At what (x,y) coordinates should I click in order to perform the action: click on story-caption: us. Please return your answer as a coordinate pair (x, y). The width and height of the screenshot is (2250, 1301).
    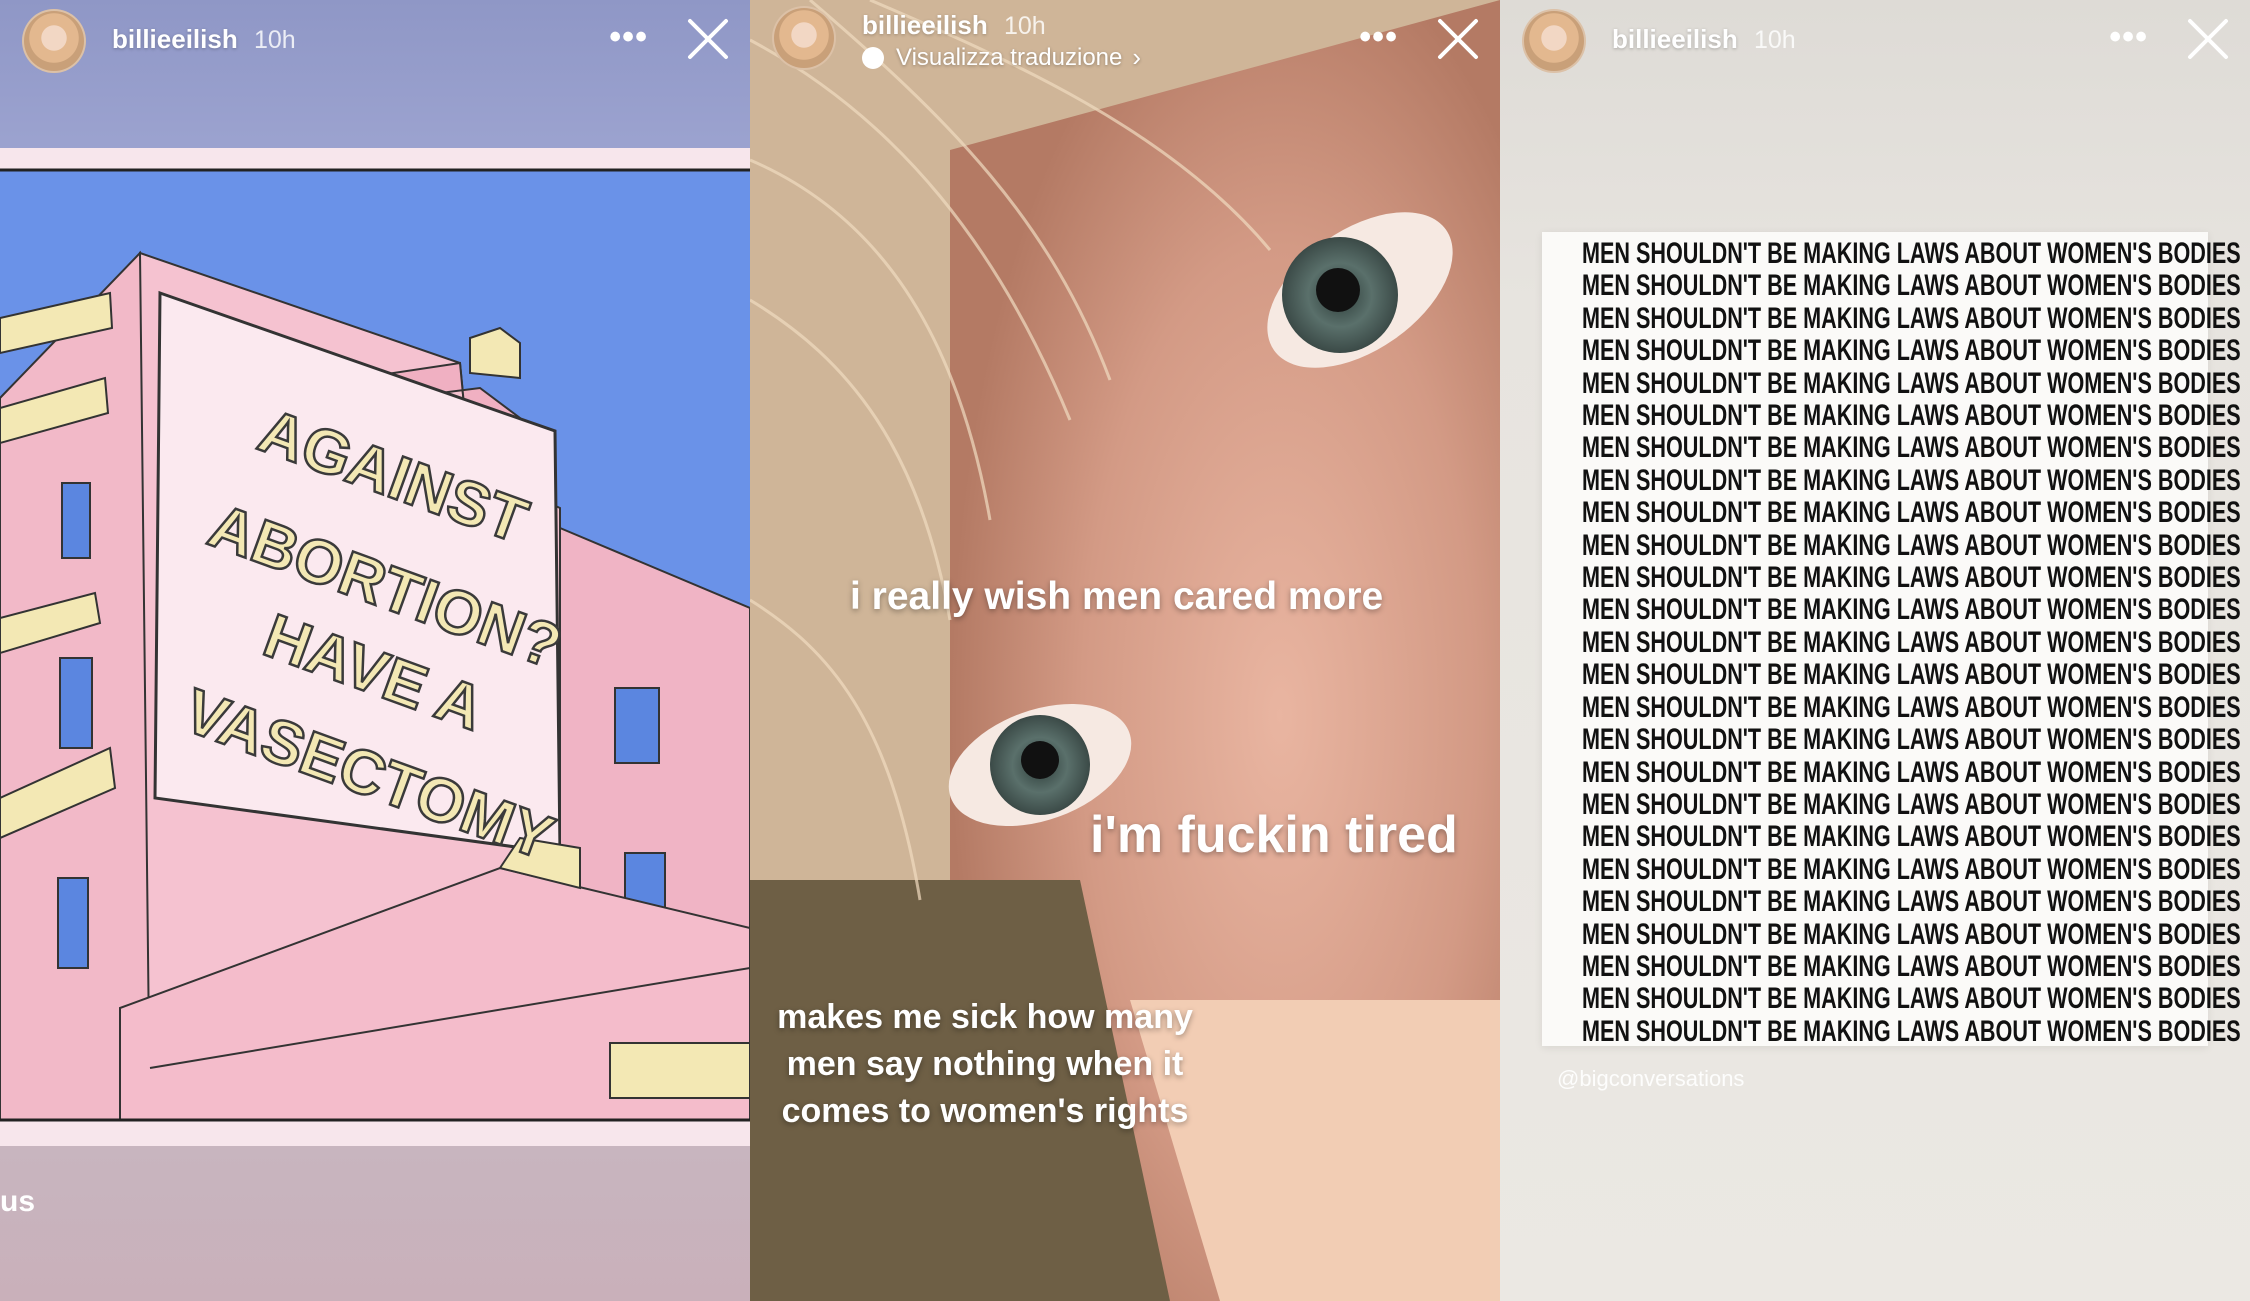
    Looking at the image, I should click on (18, 1201).